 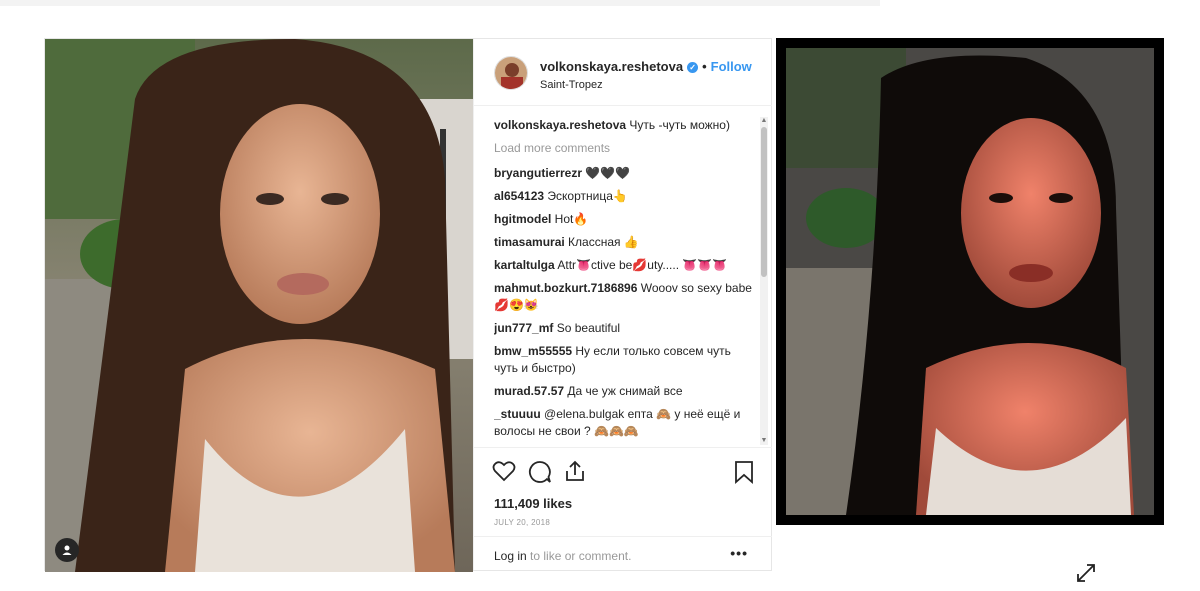 I want to click on list-item: hgitmodel Hot🔥, so click(x=625, y=219).